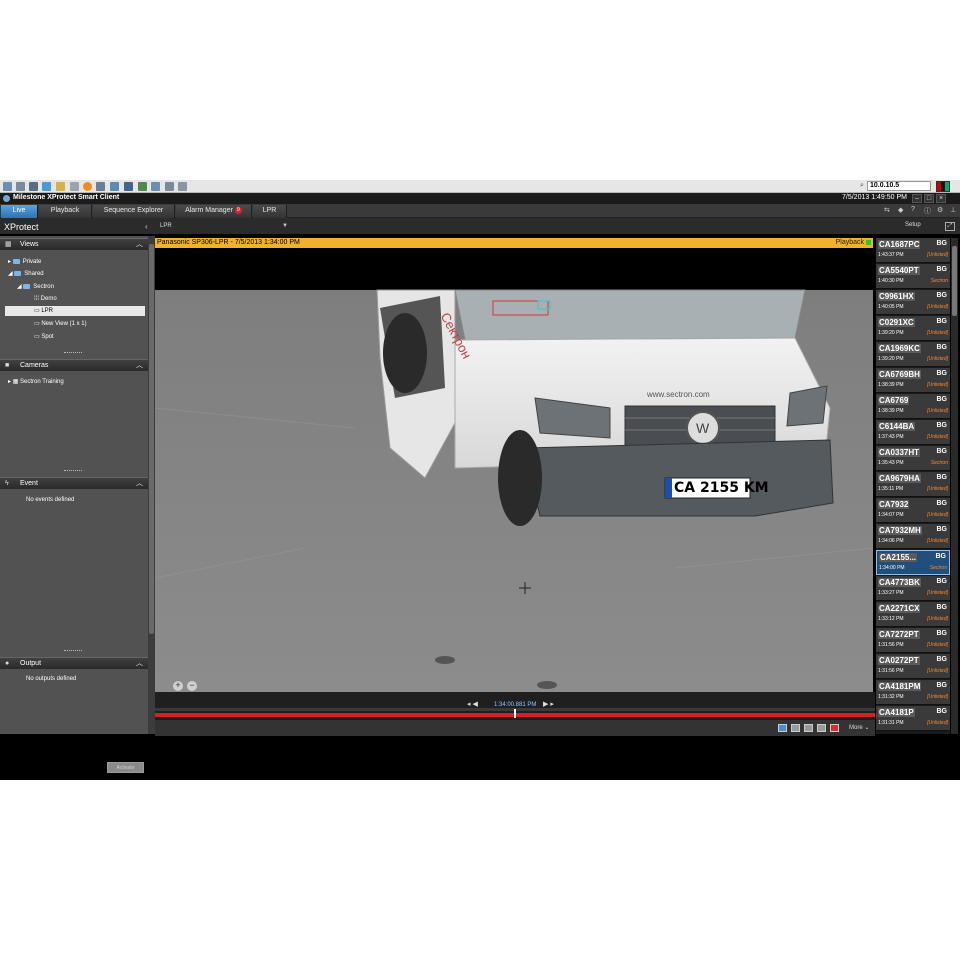 This screenshot has height=960, width=960. What do you see at coordinates (913, 484) in the screenshot?
I see `lpr-list-item: CA9679HA BG 1:35:11 PM [Unlisted]` at bounding box center [913, 484].